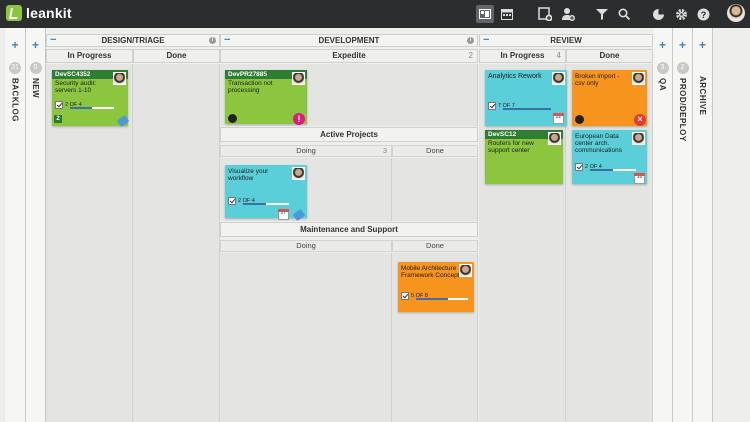 This screenshot has width=750, height=422. I want to click on expedite-header: Expedite 2, so click(349, 56).